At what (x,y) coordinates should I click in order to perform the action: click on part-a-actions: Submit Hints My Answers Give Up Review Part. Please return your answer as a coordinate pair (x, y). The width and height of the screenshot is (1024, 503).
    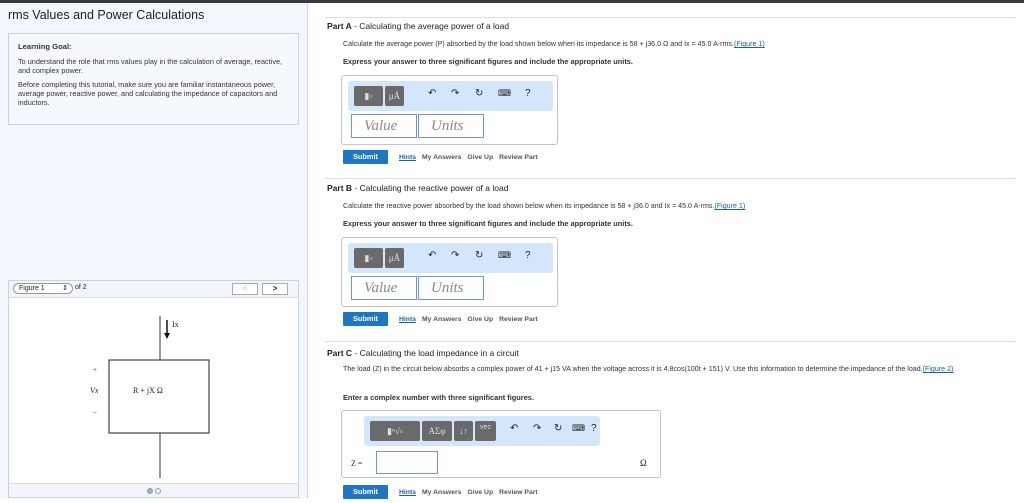
    Looking at the image, I should click on (443, 157).